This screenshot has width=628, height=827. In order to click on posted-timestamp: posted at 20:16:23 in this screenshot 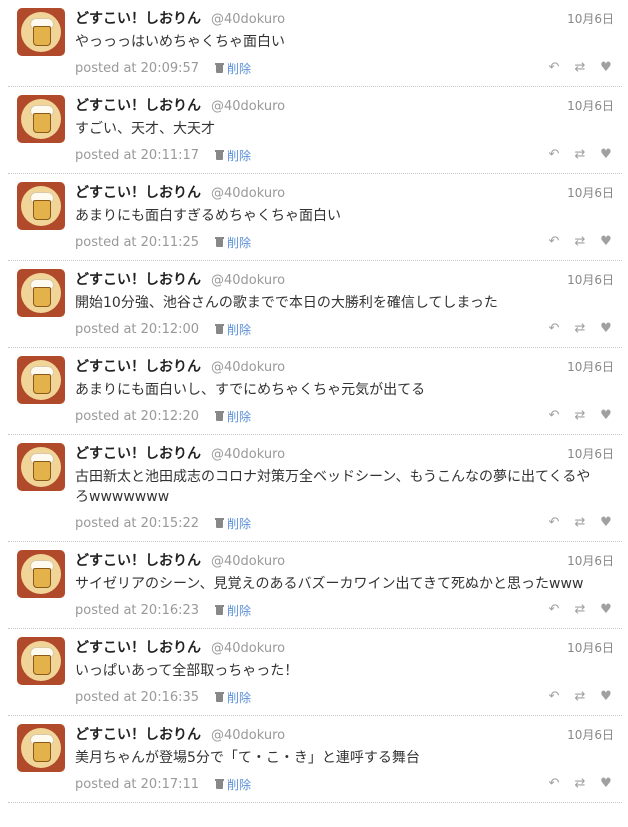, I will do `click(137, 610)`.